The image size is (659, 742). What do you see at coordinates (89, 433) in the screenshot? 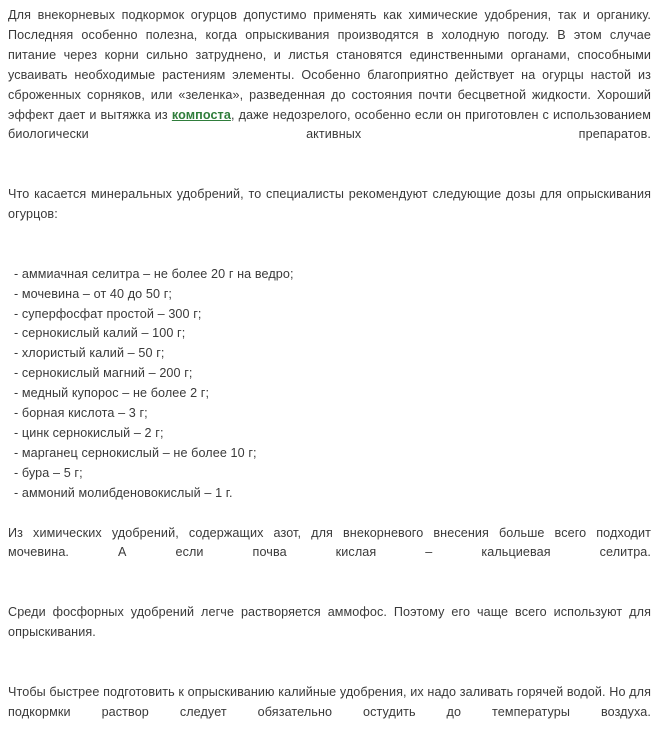
I see `list-item: - цинк сернокислый – 2 г;` at bounding box center [89, 433].